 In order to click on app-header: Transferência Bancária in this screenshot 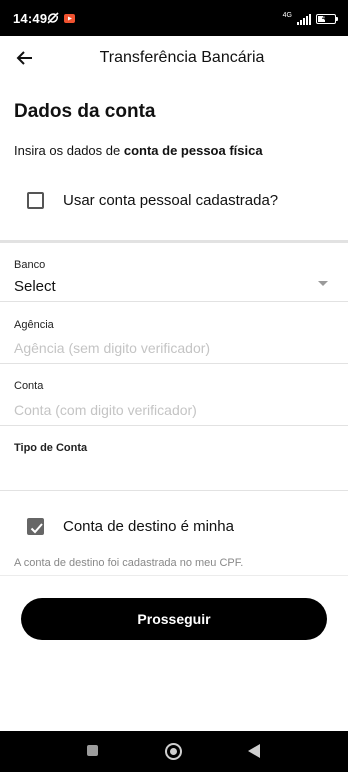, I will do `click(174, 59)`.